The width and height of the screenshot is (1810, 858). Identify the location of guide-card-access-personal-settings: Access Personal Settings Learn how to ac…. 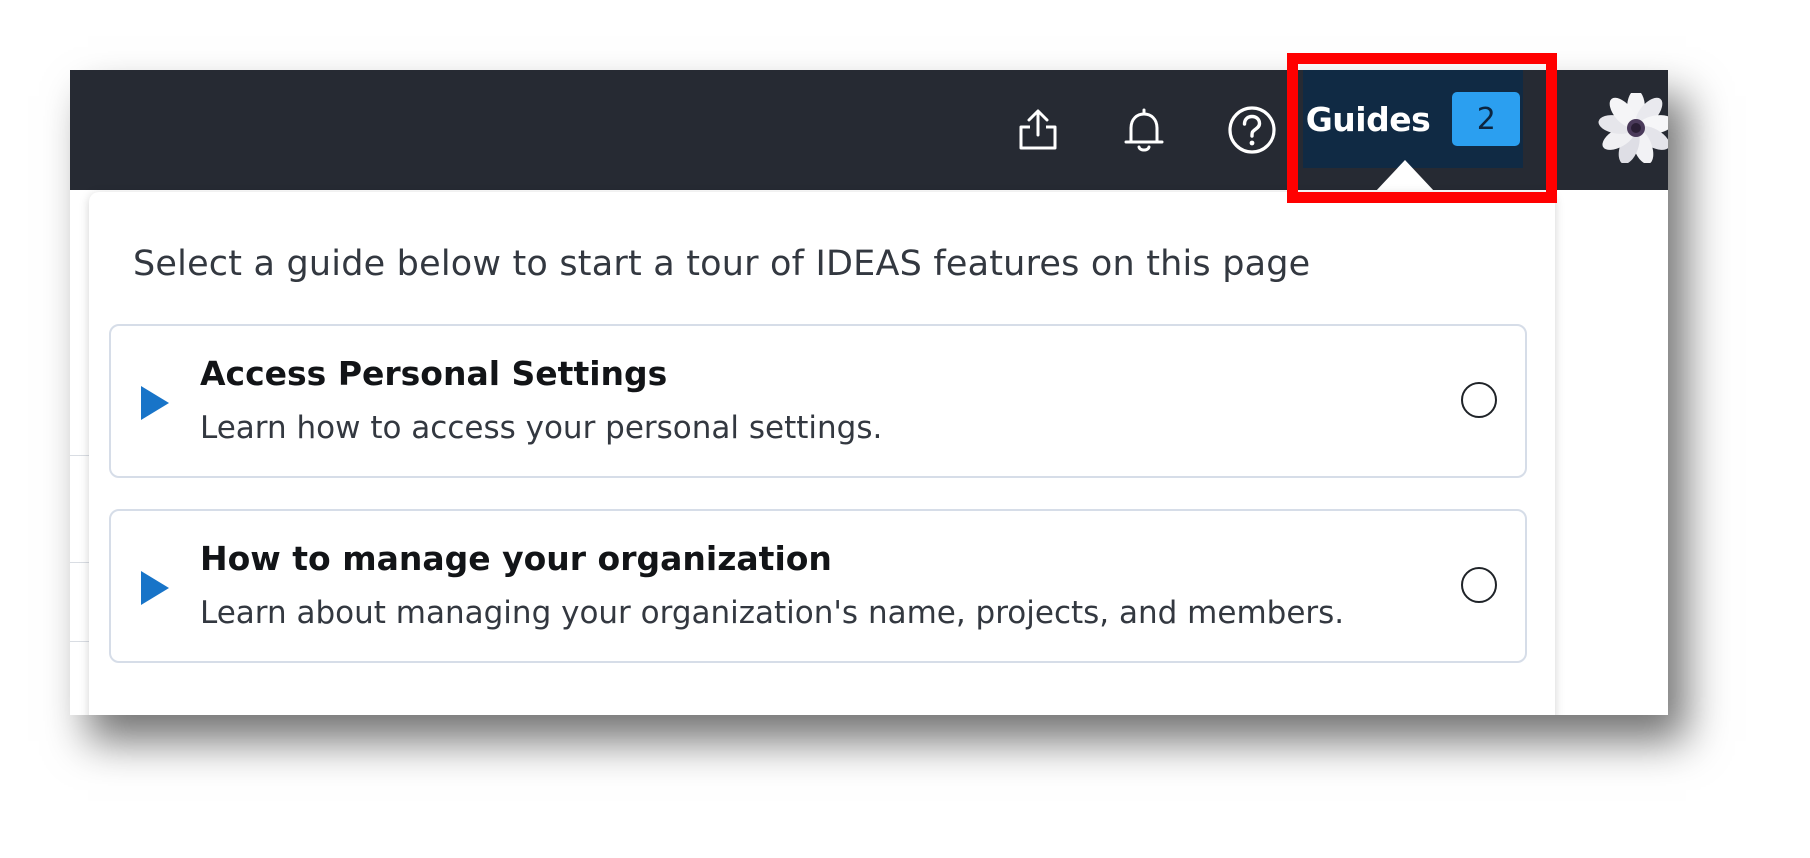
(818, 401).